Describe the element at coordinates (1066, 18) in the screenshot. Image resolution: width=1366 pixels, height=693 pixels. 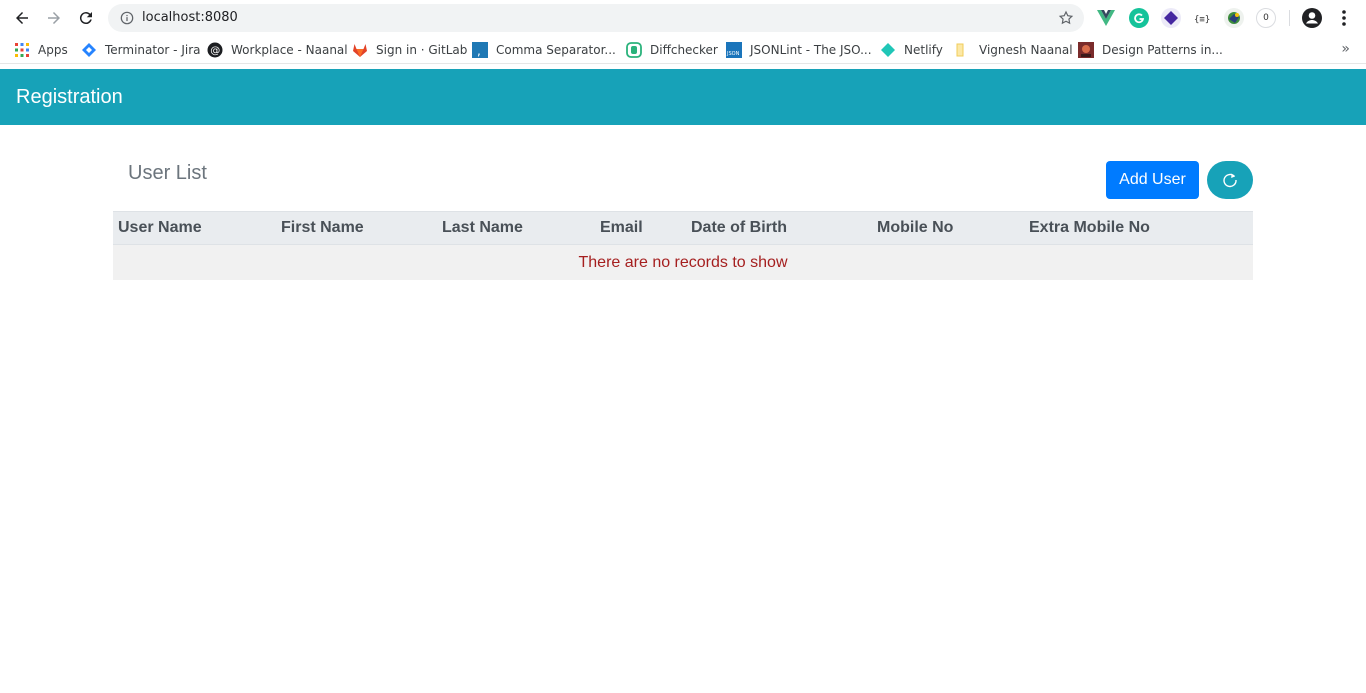
I see `bookmark-star-icon` at that location.